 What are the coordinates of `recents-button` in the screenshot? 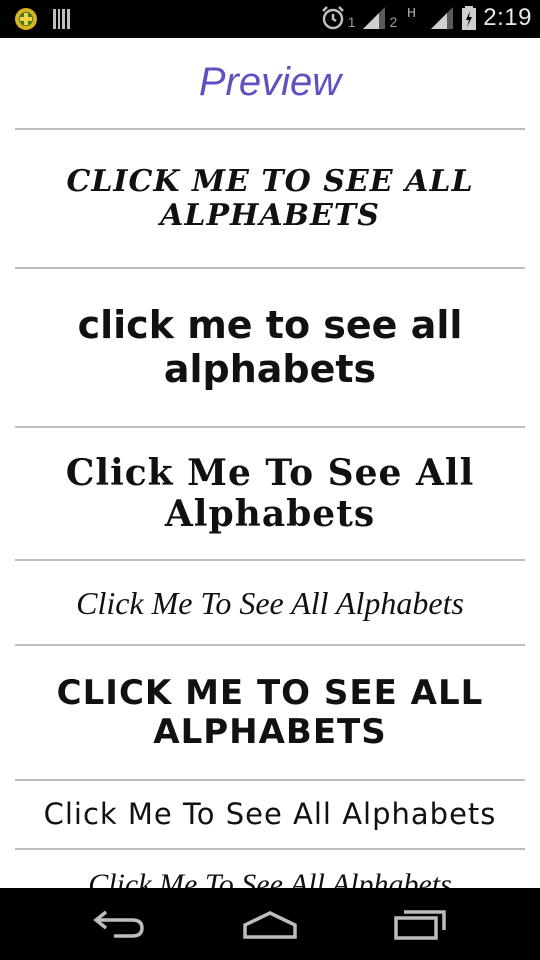 It's located at (420, 924).